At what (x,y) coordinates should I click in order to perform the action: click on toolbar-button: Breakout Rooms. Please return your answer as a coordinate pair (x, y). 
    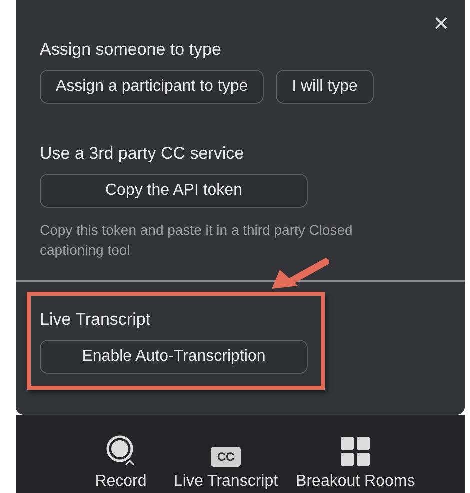
    Looking at the image, I should click on (356, 464).